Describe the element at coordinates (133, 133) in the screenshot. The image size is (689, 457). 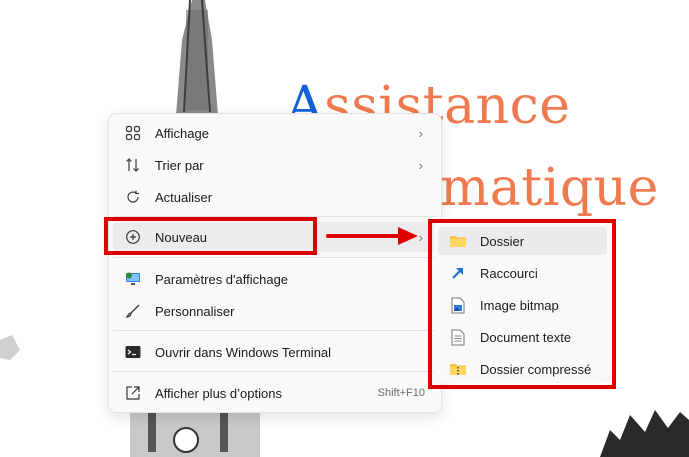
I see `grid-view-icon` at that location.